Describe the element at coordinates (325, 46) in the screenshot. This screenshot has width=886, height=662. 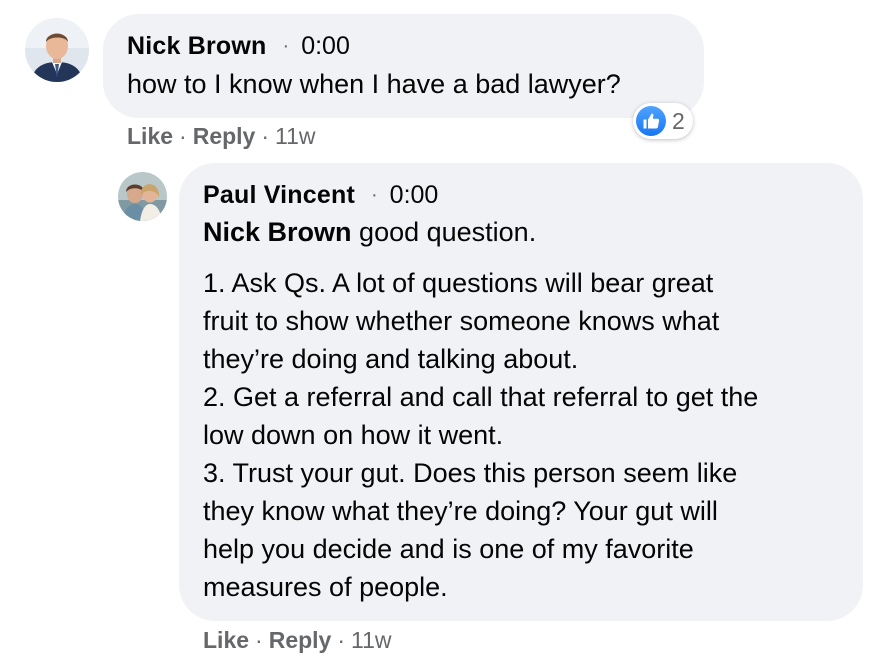
I see `comment-timestamp: 0:00` at that location.